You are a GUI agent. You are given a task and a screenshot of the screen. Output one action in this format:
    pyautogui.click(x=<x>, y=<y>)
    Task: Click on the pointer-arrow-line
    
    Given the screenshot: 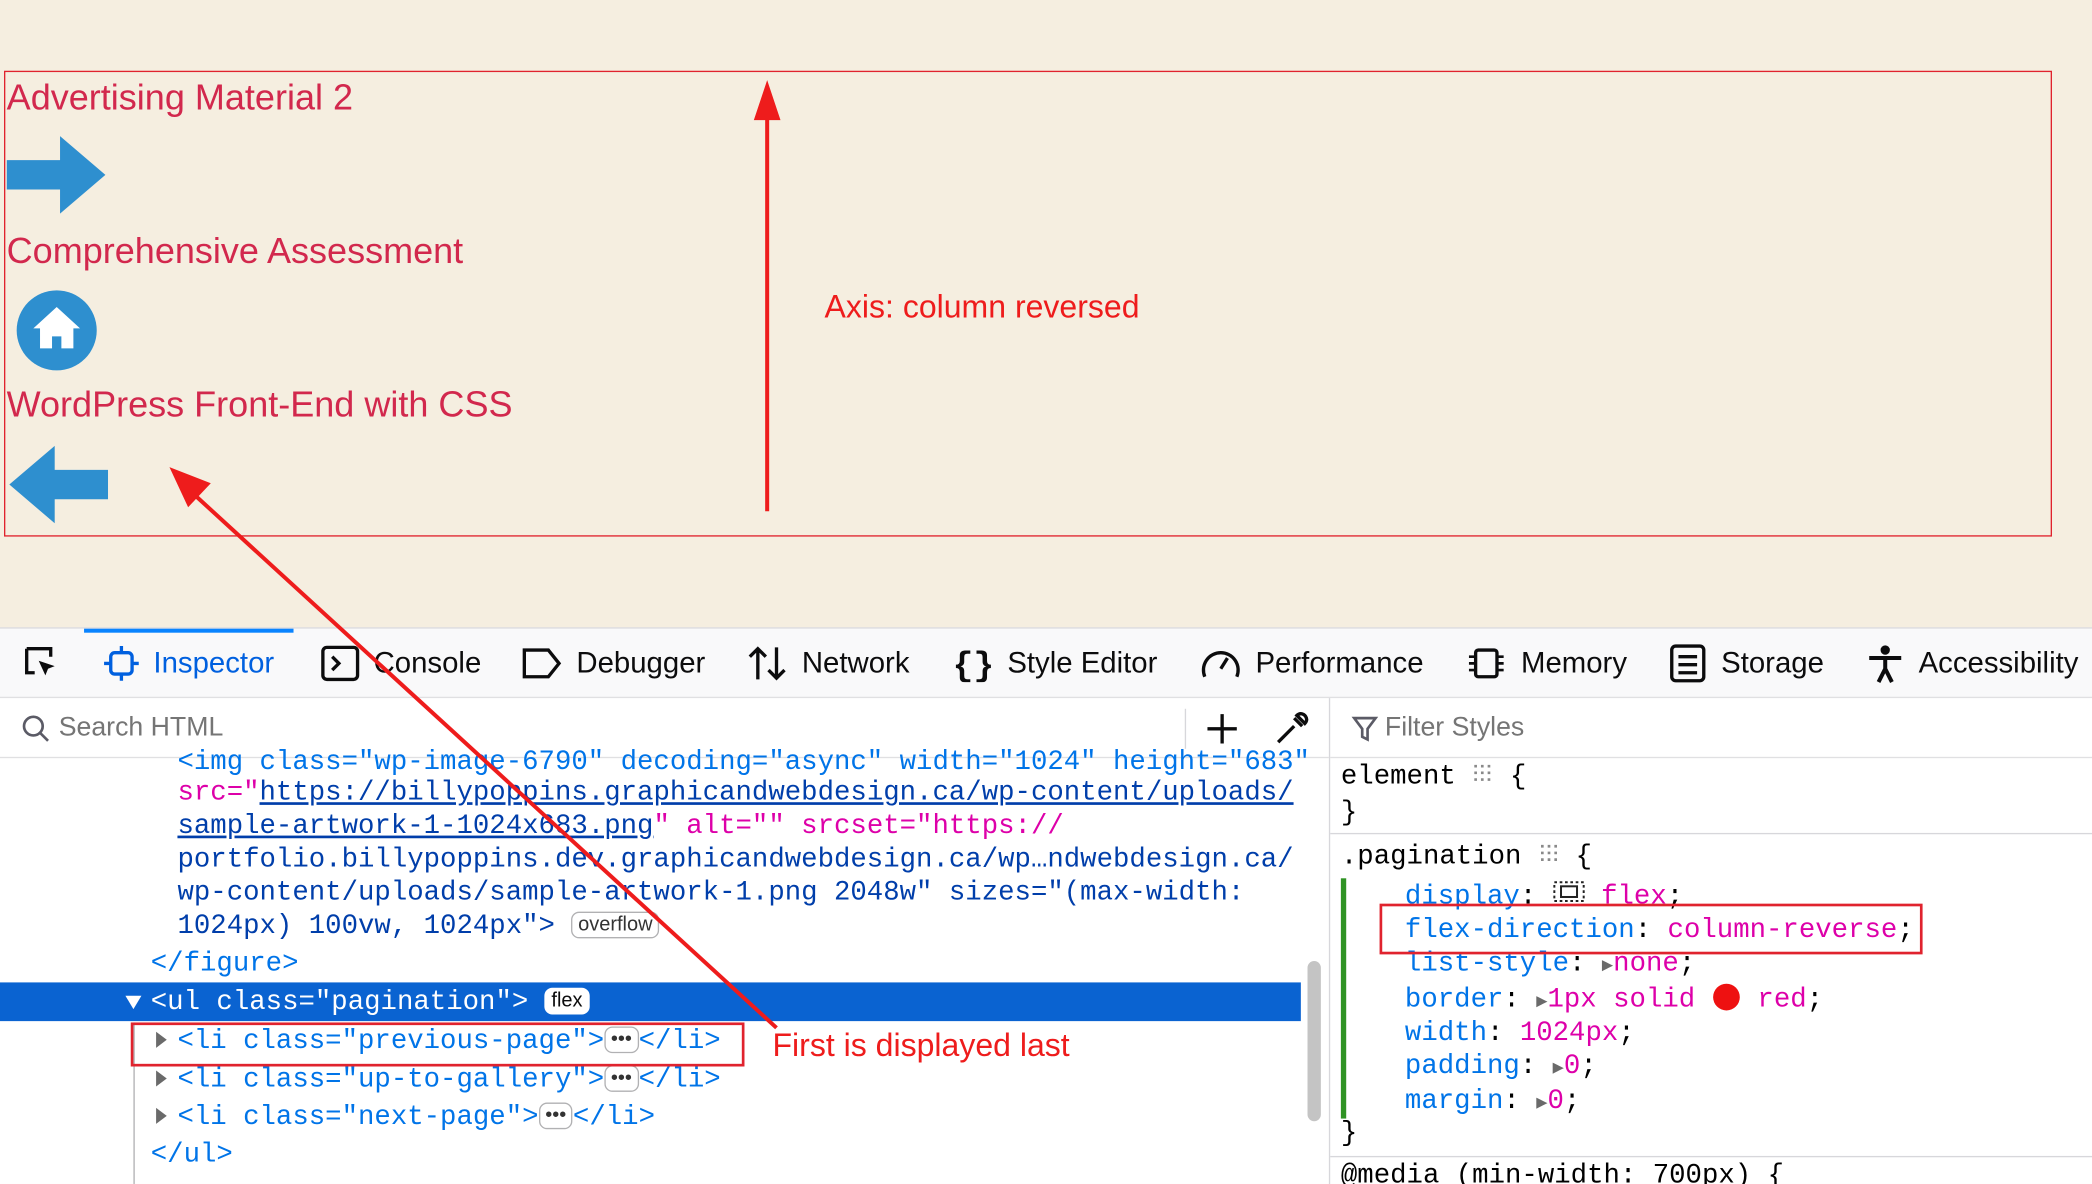 What is the action you would take?
    pyautogui.click(x=485, y=761)
    